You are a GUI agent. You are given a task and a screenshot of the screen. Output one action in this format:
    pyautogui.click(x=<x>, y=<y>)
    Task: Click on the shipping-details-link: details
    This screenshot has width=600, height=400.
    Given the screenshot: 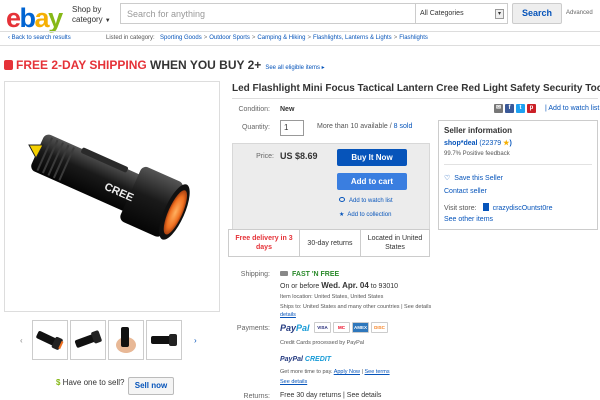 What is the action you would take?
    pyautogui.click(x=288, y=315)
    